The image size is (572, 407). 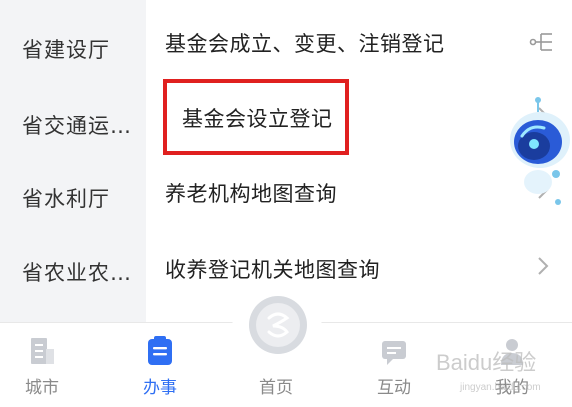 I want to click on svg-text: Baidu经验, so click(x=486, y=362).